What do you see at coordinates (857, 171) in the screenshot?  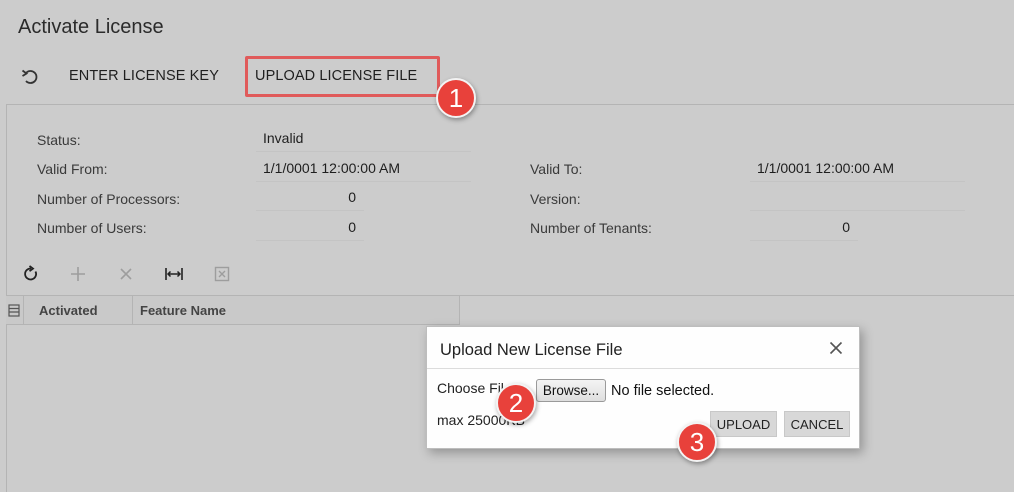 I see `valid-to-value: 1/1/0001 12:00:00 AM` at bounding box center [857, 171].